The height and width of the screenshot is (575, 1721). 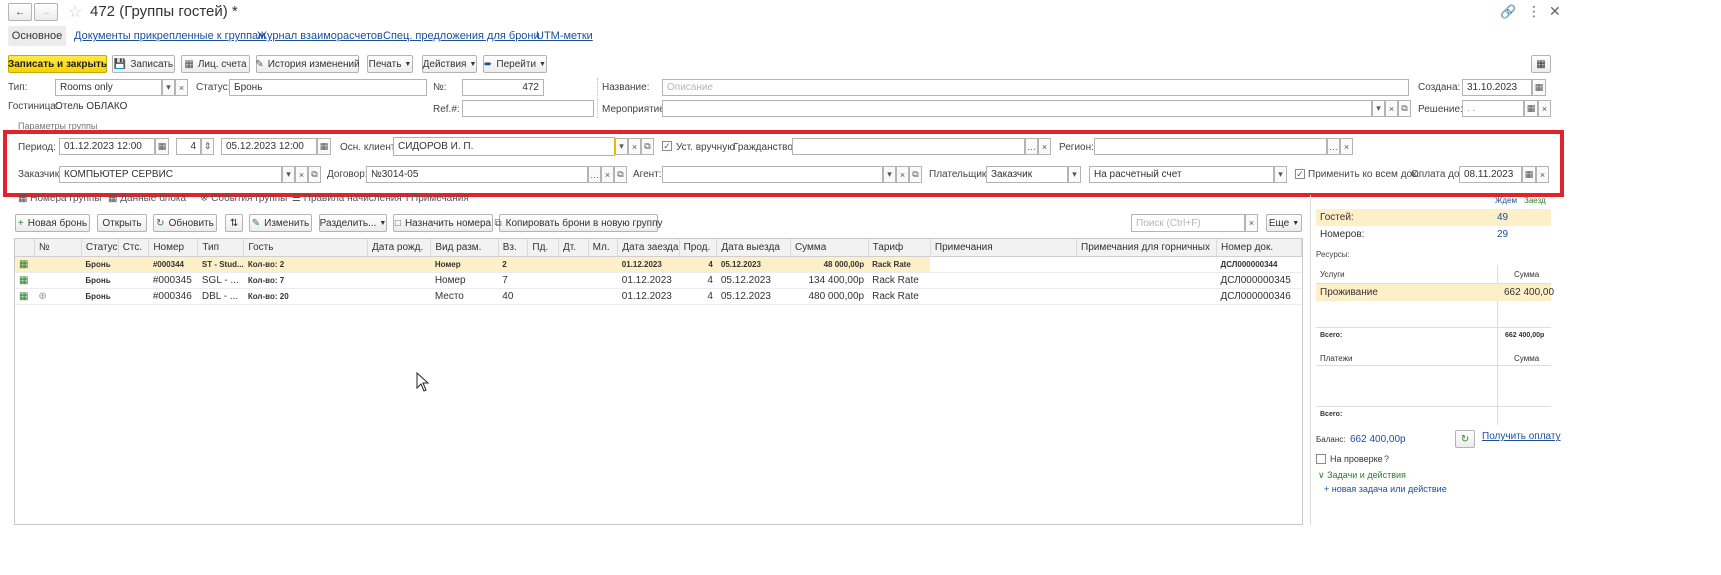 What do you see at coordinates (347, 200) in the screenshot?
I see `tab-charge-rules: ☰ Правила начисления` at bounding box center [347, 200].